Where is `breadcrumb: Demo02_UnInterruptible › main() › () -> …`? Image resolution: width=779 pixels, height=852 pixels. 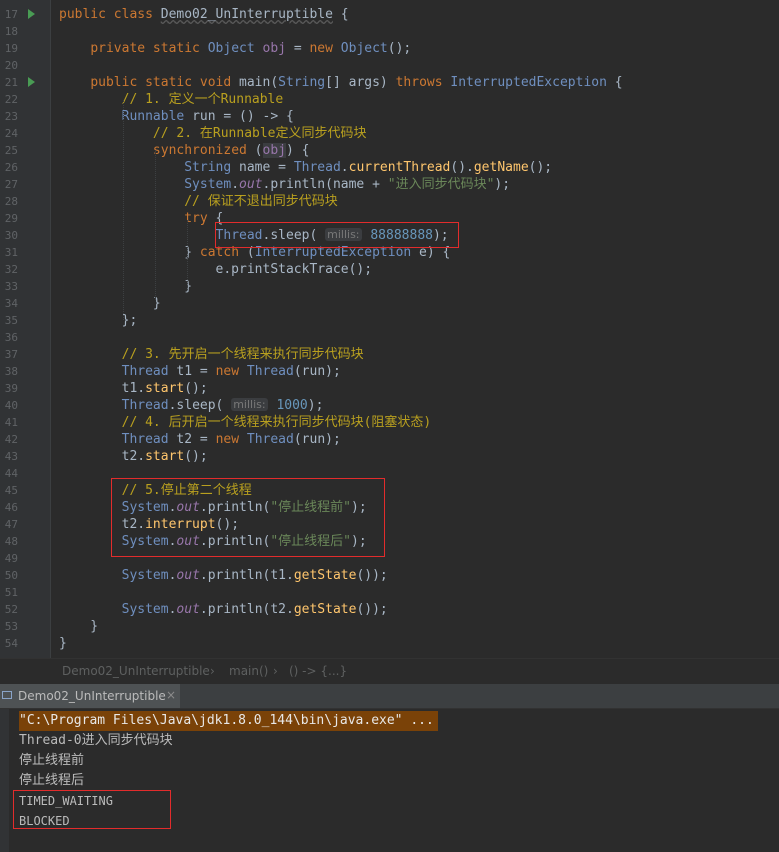
breadcrumb: Demo02_UnInterruptible › main() › () -> … is located at coordinates (389, 671).